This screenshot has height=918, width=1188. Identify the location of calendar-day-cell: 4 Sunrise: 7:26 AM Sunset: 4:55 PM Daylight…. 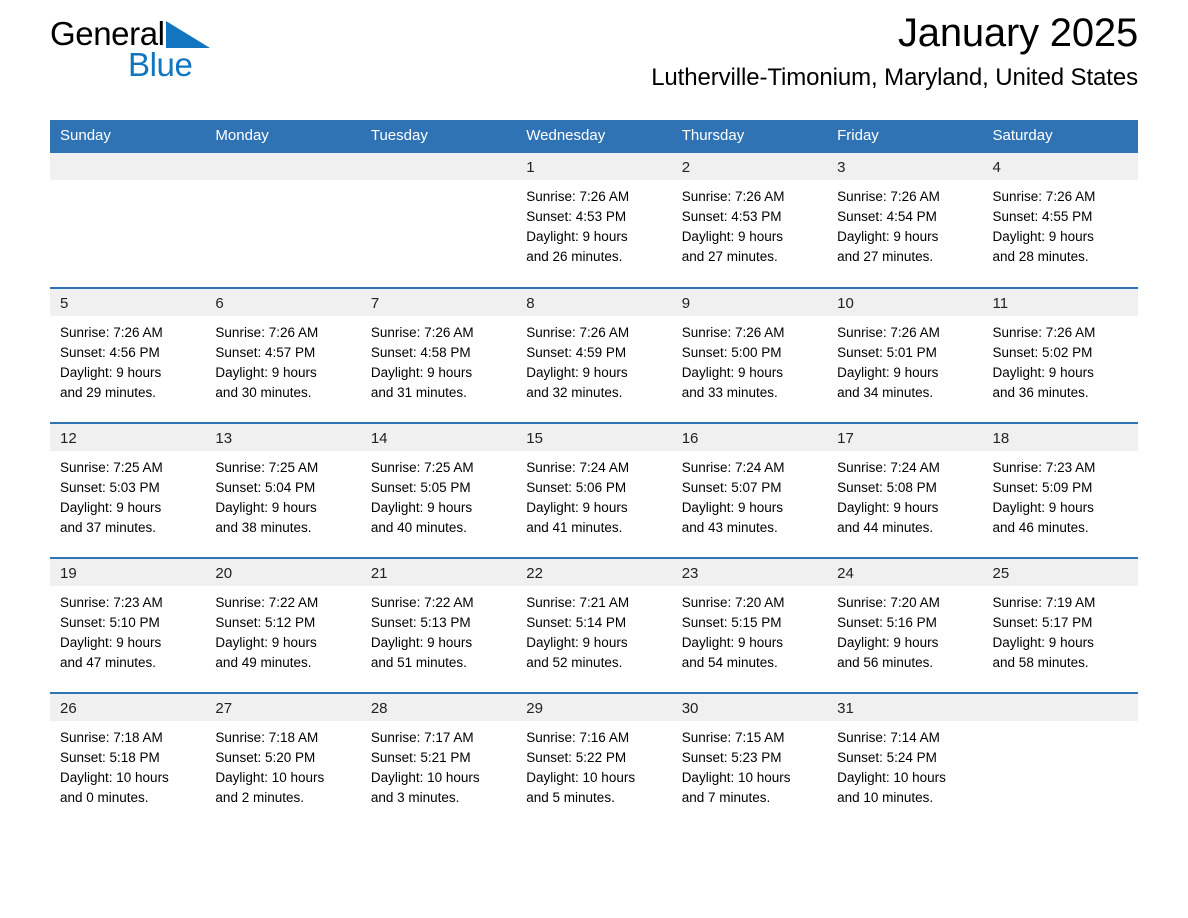
(1060, 220).